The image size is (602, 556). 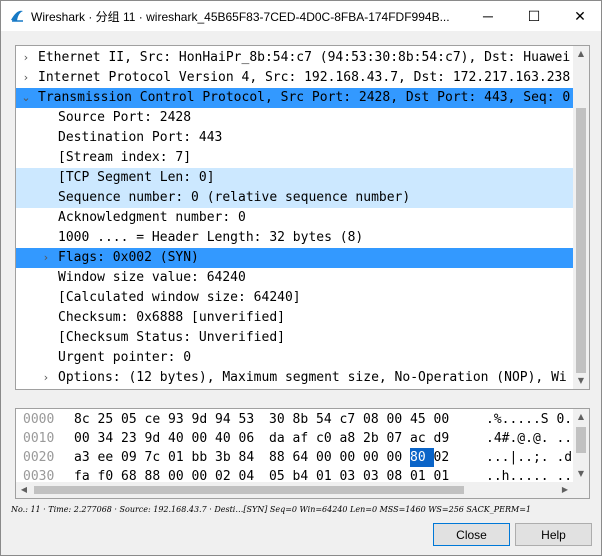 I want to click on hex-byte: 8c, so click(x=86, y=419).